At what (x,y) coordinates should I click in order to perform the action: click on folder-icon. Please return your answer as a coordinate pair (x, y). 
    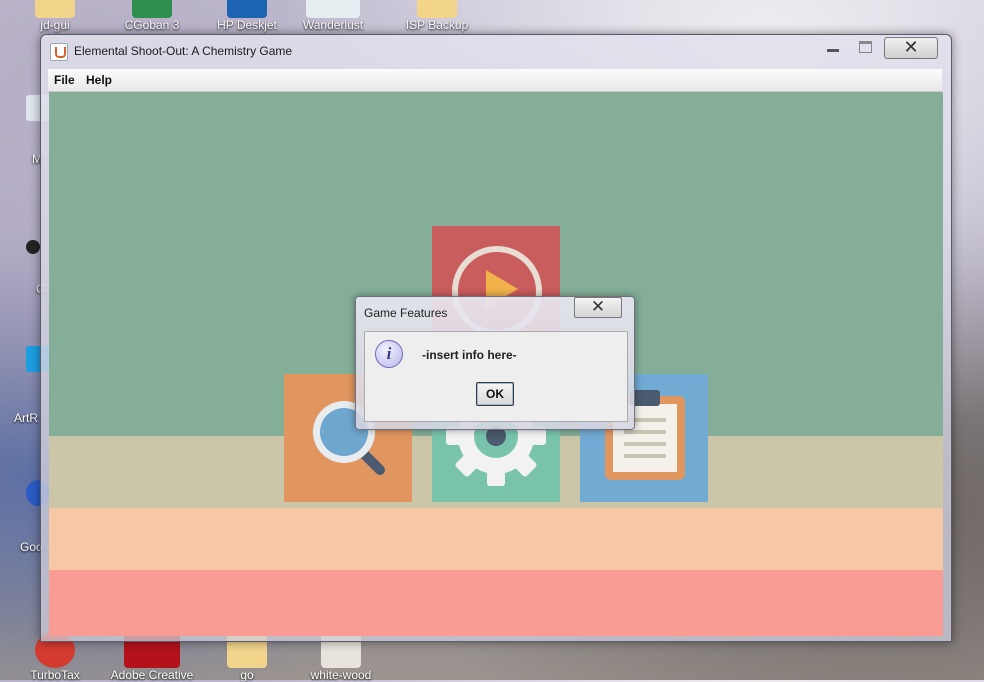
    Looking at the image, I should click on (437, 9).